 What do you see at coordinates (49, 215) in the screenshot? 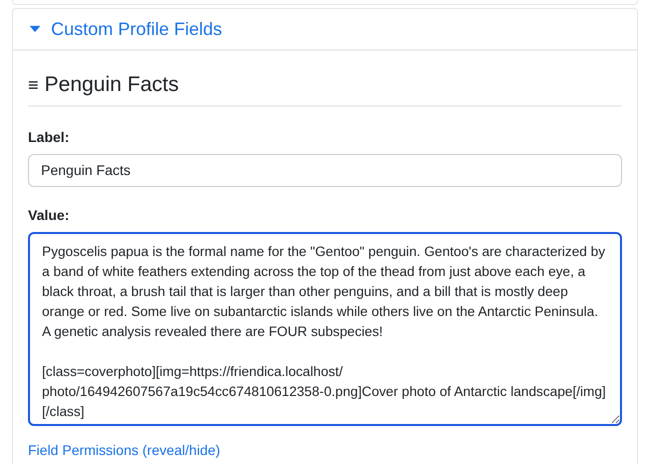
I see `value-caption: Value:` at bounding box center [49, 215].